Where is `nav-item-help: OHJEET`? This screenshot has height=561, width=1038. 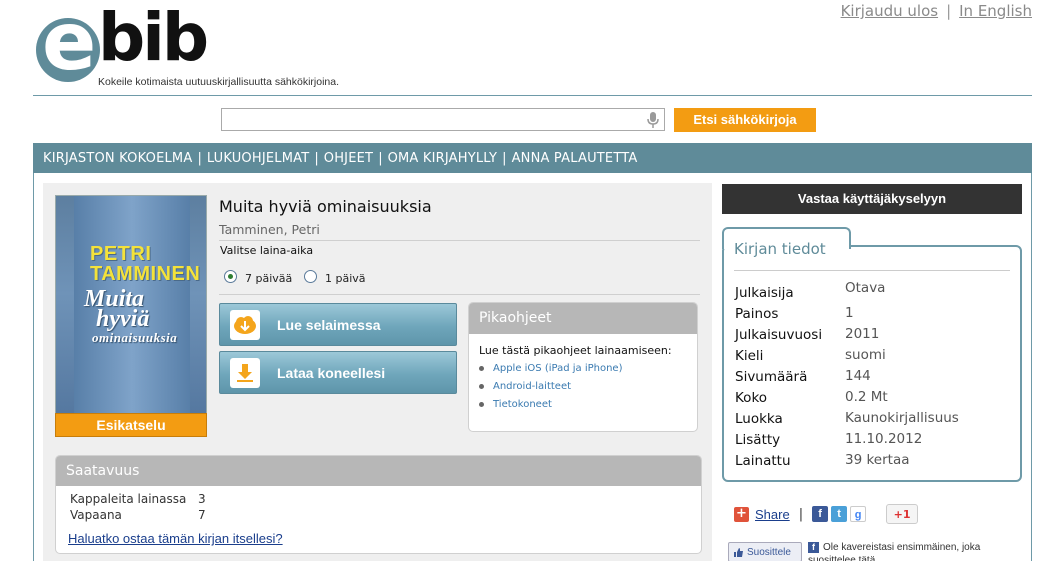 nav-item-help: OHJEET is located at coordinates (348, 158).